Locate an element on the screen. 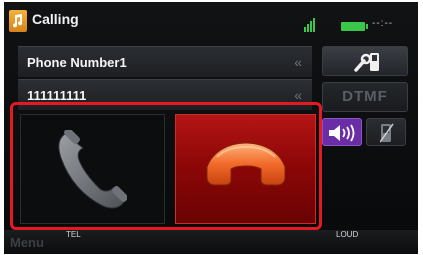 Image resolution: width=423 pixels, height=255 pixels. handset-output-button is located at coordinates (386, 132).